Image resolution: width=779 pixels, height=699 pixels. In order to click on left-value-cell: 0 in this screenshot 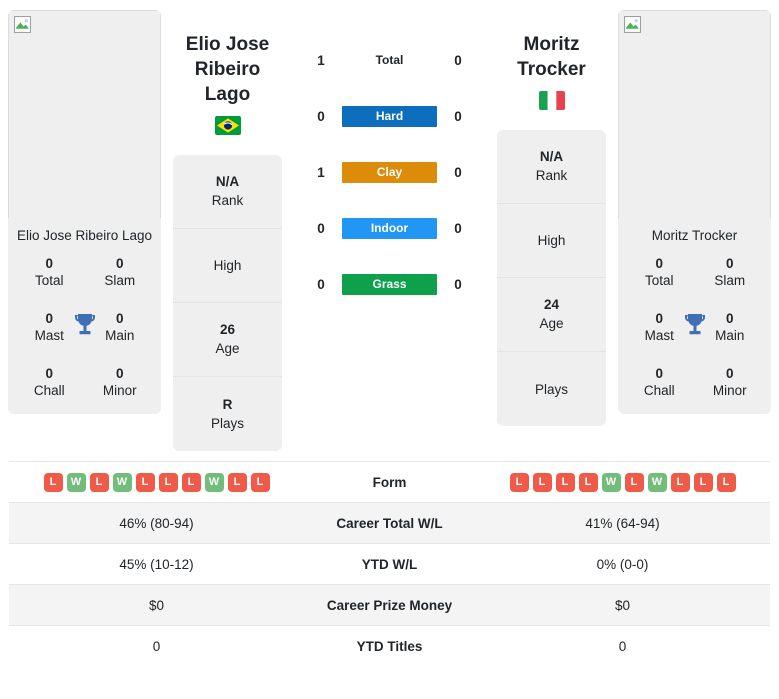, I will do `click(156, 646)`.